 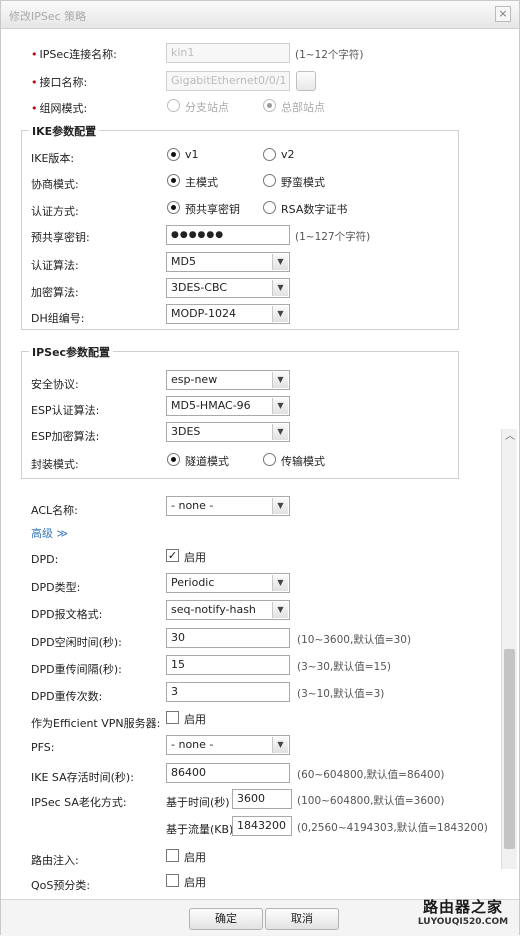 What do you see at coordinates (228, 406) in the screenshot?
I see `esp-auth-select: MD5-HMAC-96 ▼` at bounding box center [228, 406].